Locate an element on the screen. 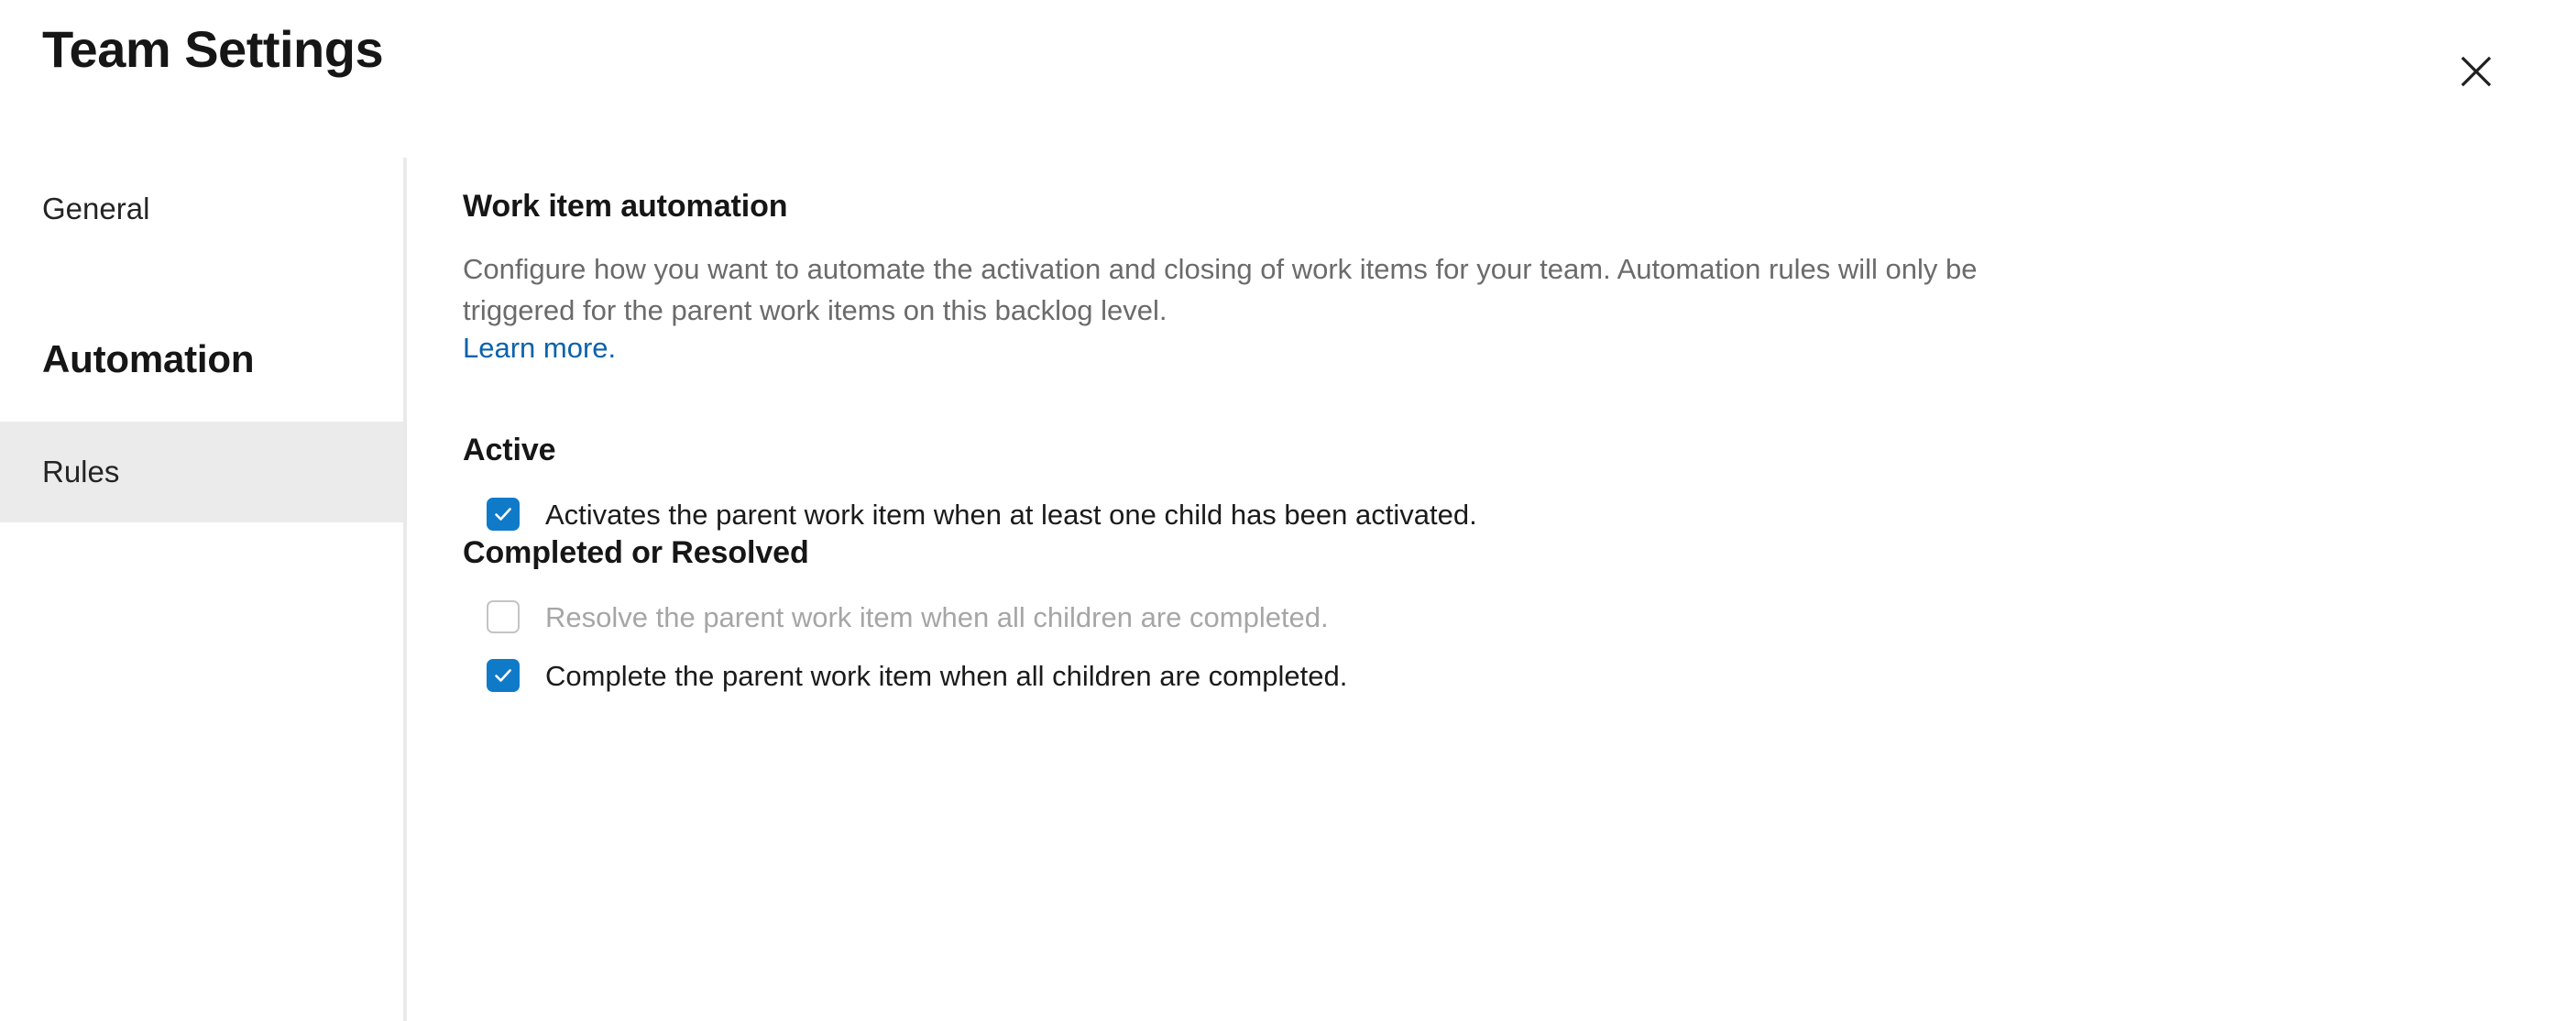 This screenshot has height=1021, width=2576. close-button is located at coordinates (2476, 72).